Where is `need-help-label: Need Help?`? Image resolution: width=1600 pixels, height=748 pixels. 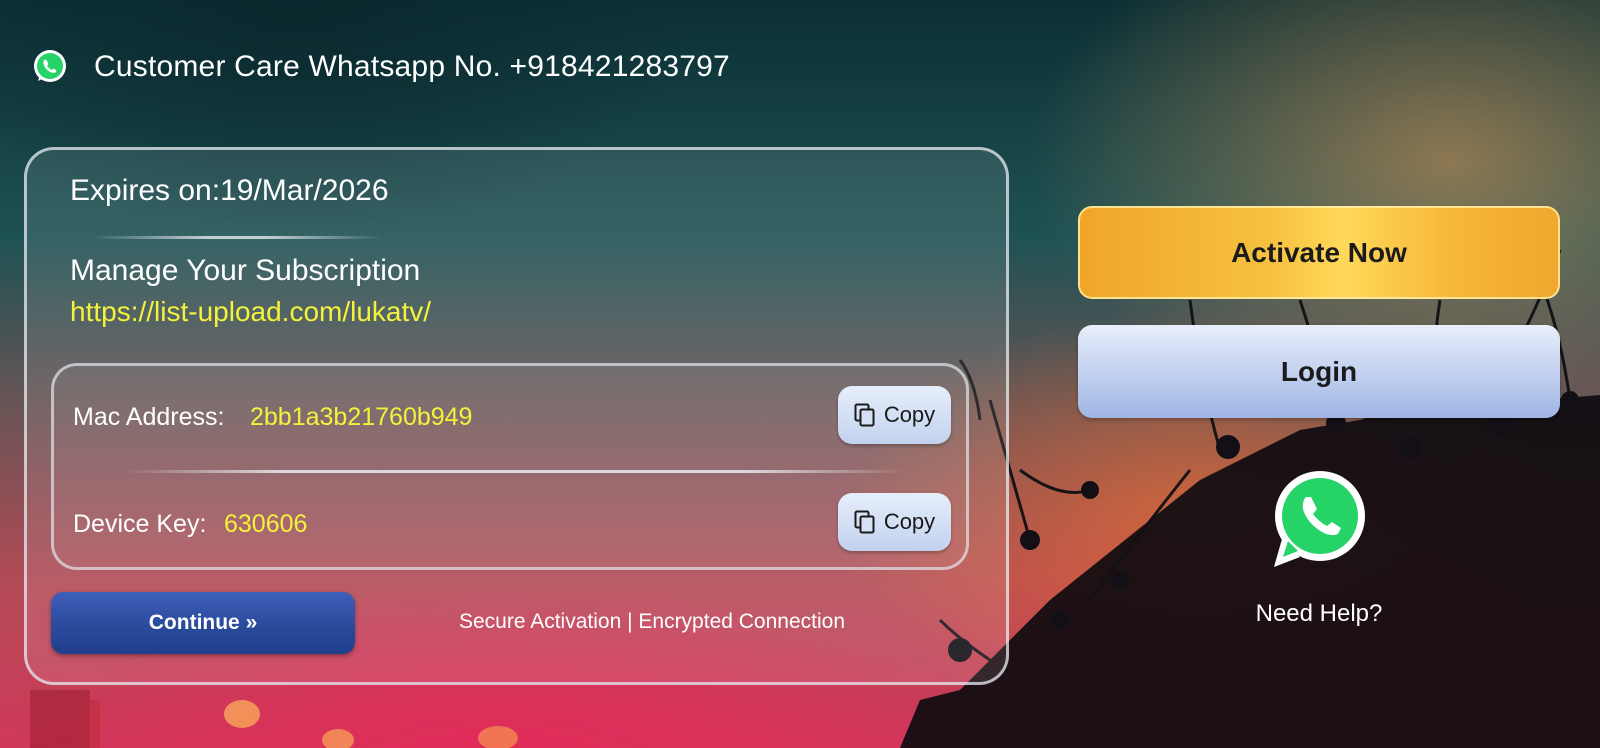 need-help-label: Need Help? is located at coordinates (1319, 614).